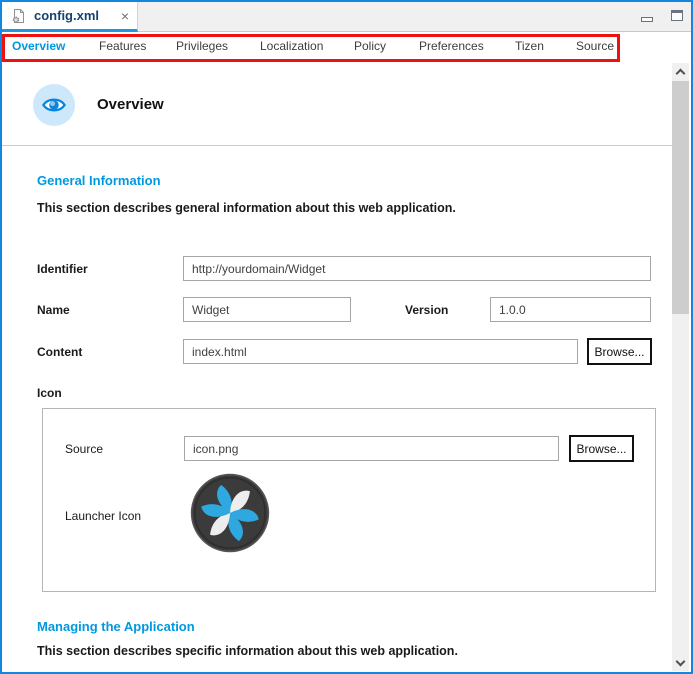  Describe the element at coordinates (62, 269) in the screenshot. I see `identifier-label: Identifier` at that location.